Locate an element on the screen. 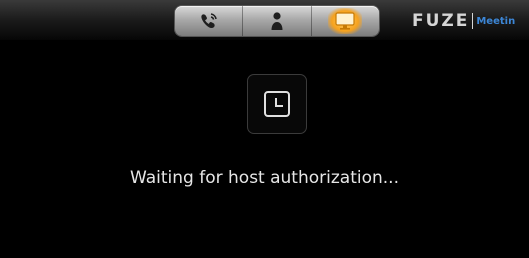  brand-divider is located at coordinates (473, 21).